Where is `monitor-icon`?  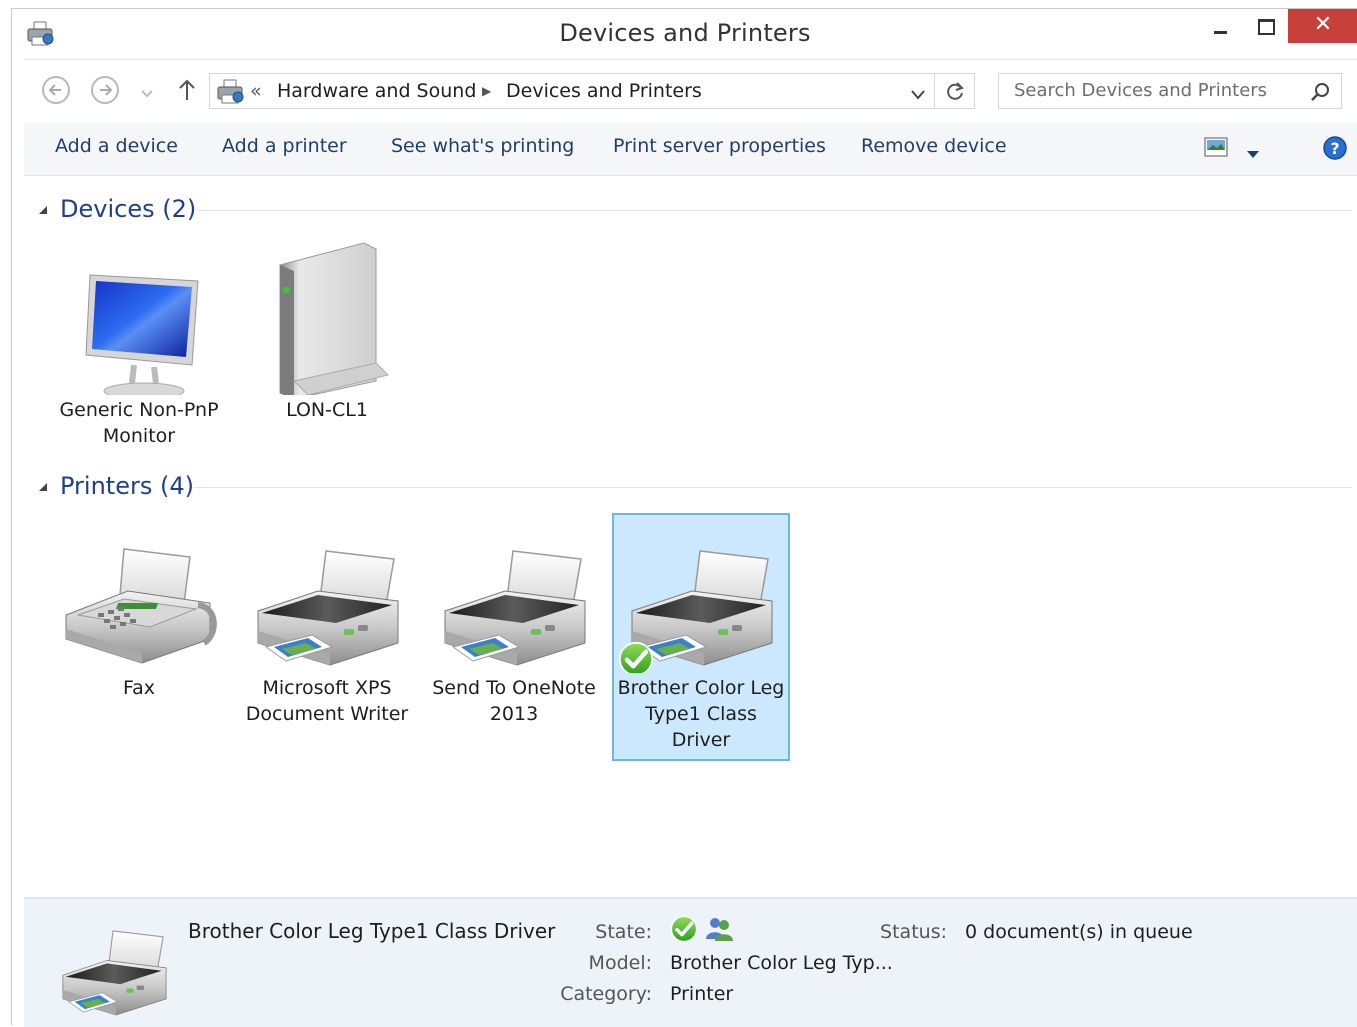 monitor-icon is located at coordinates (142, 334).